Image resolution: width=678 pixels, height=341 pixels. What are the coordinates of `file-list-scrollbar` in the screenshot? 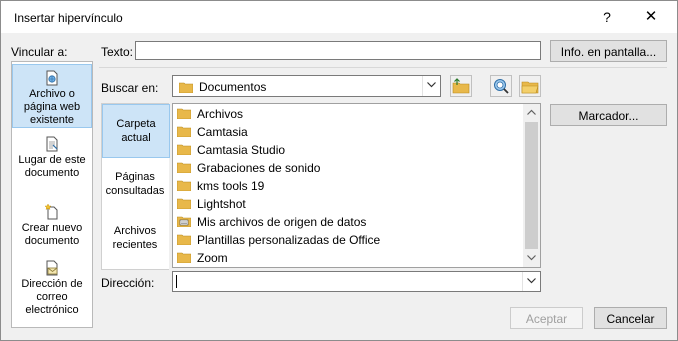 It's located at (531, 185).